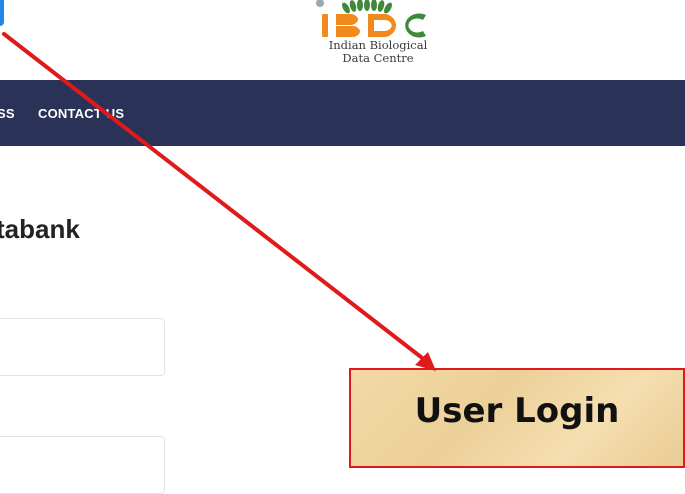 This screenshot has height=494, width=685. What do you see at coordinates (82, 465) in the screenshot?
I see `password-field` at bounding box center [82, 465].